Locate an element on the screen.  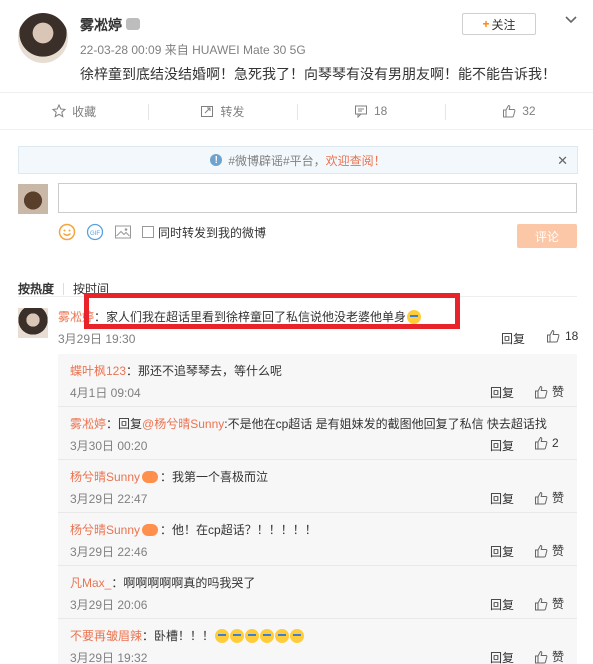
reply-date: 3月29日 20:06 is located at coordinates (109, 605).